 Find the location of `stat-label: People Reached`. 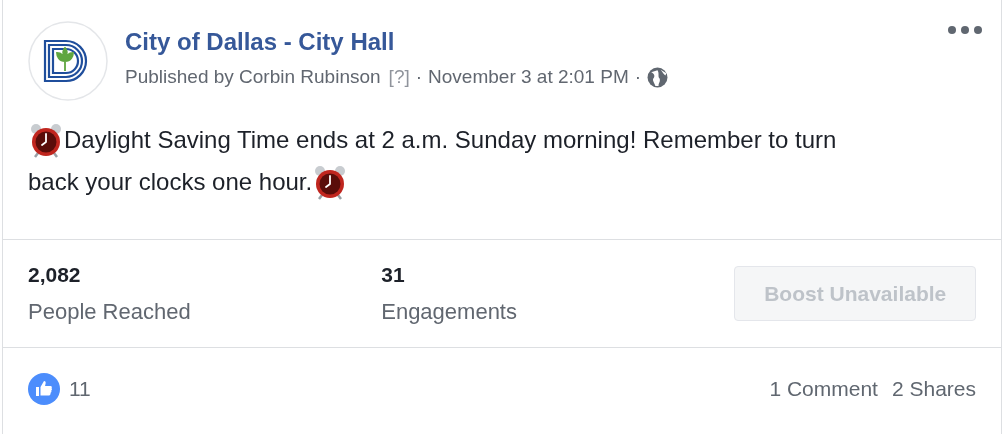

stat-label: People Reached is located at coordinates (110, 311).